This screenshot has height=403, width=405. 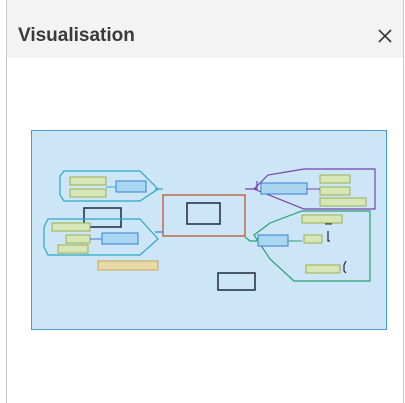 I want to click on close-button, so click(x=385, y=36).